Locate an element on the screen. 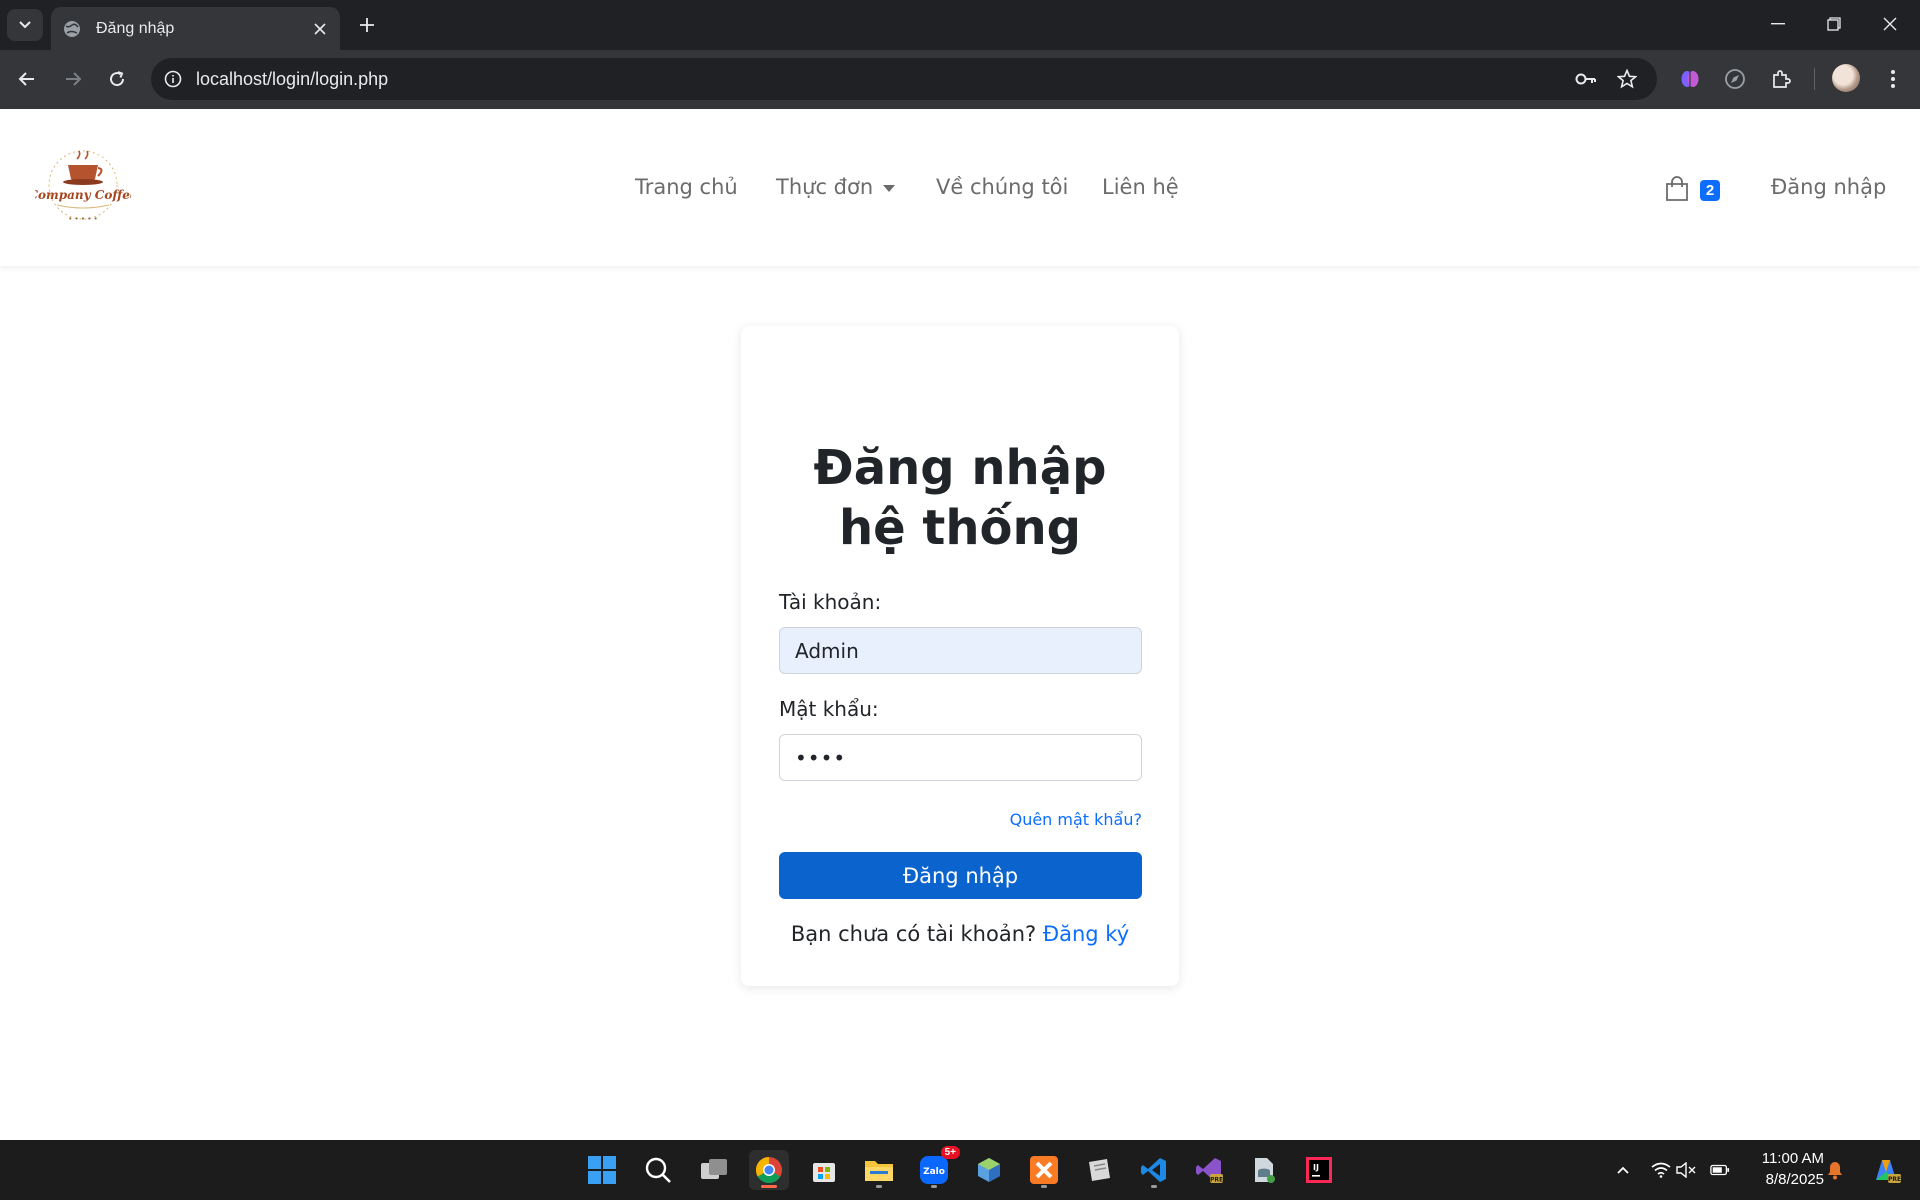 This screenshot has height=1200, width=1920. taskbar-xampp is located at coordinates (1044, 1170).